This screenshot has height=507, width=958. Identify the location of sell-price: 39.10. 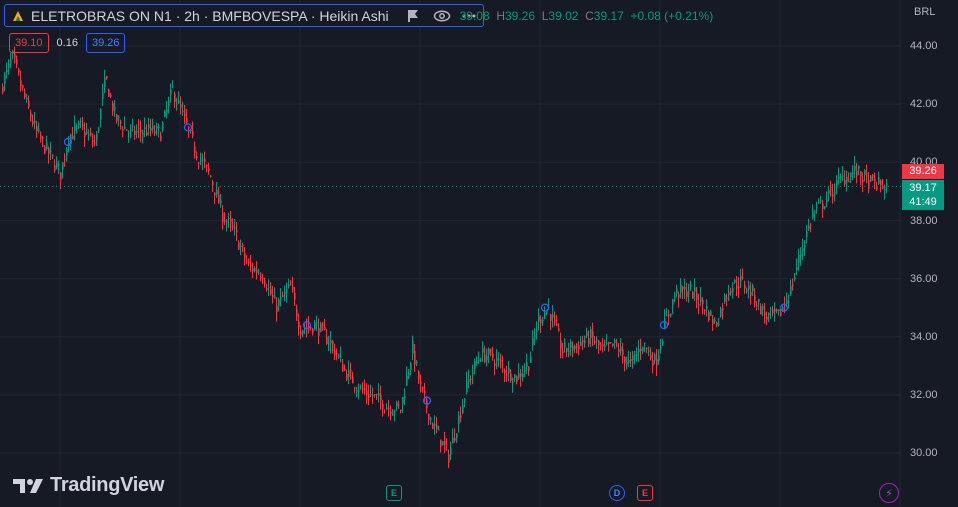
(29, 43).